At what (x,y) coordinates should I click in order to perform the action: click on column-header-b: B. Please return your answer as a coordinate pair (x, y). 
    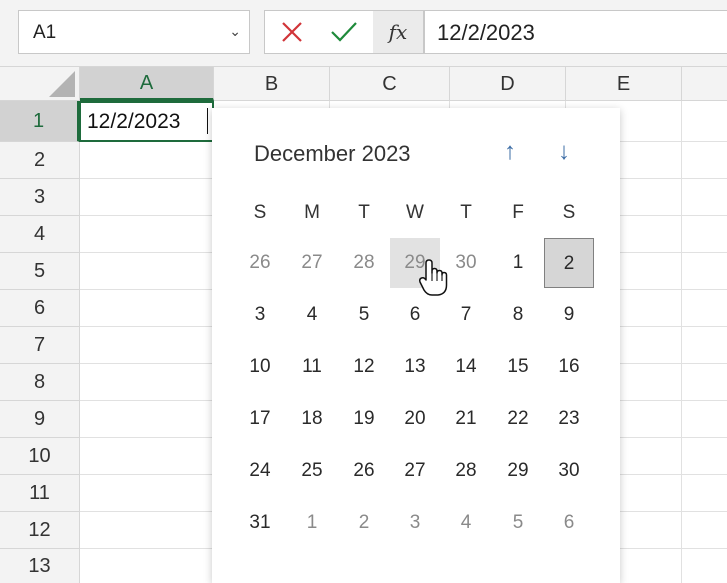
    Looking at the image, I should click on (272, 84).